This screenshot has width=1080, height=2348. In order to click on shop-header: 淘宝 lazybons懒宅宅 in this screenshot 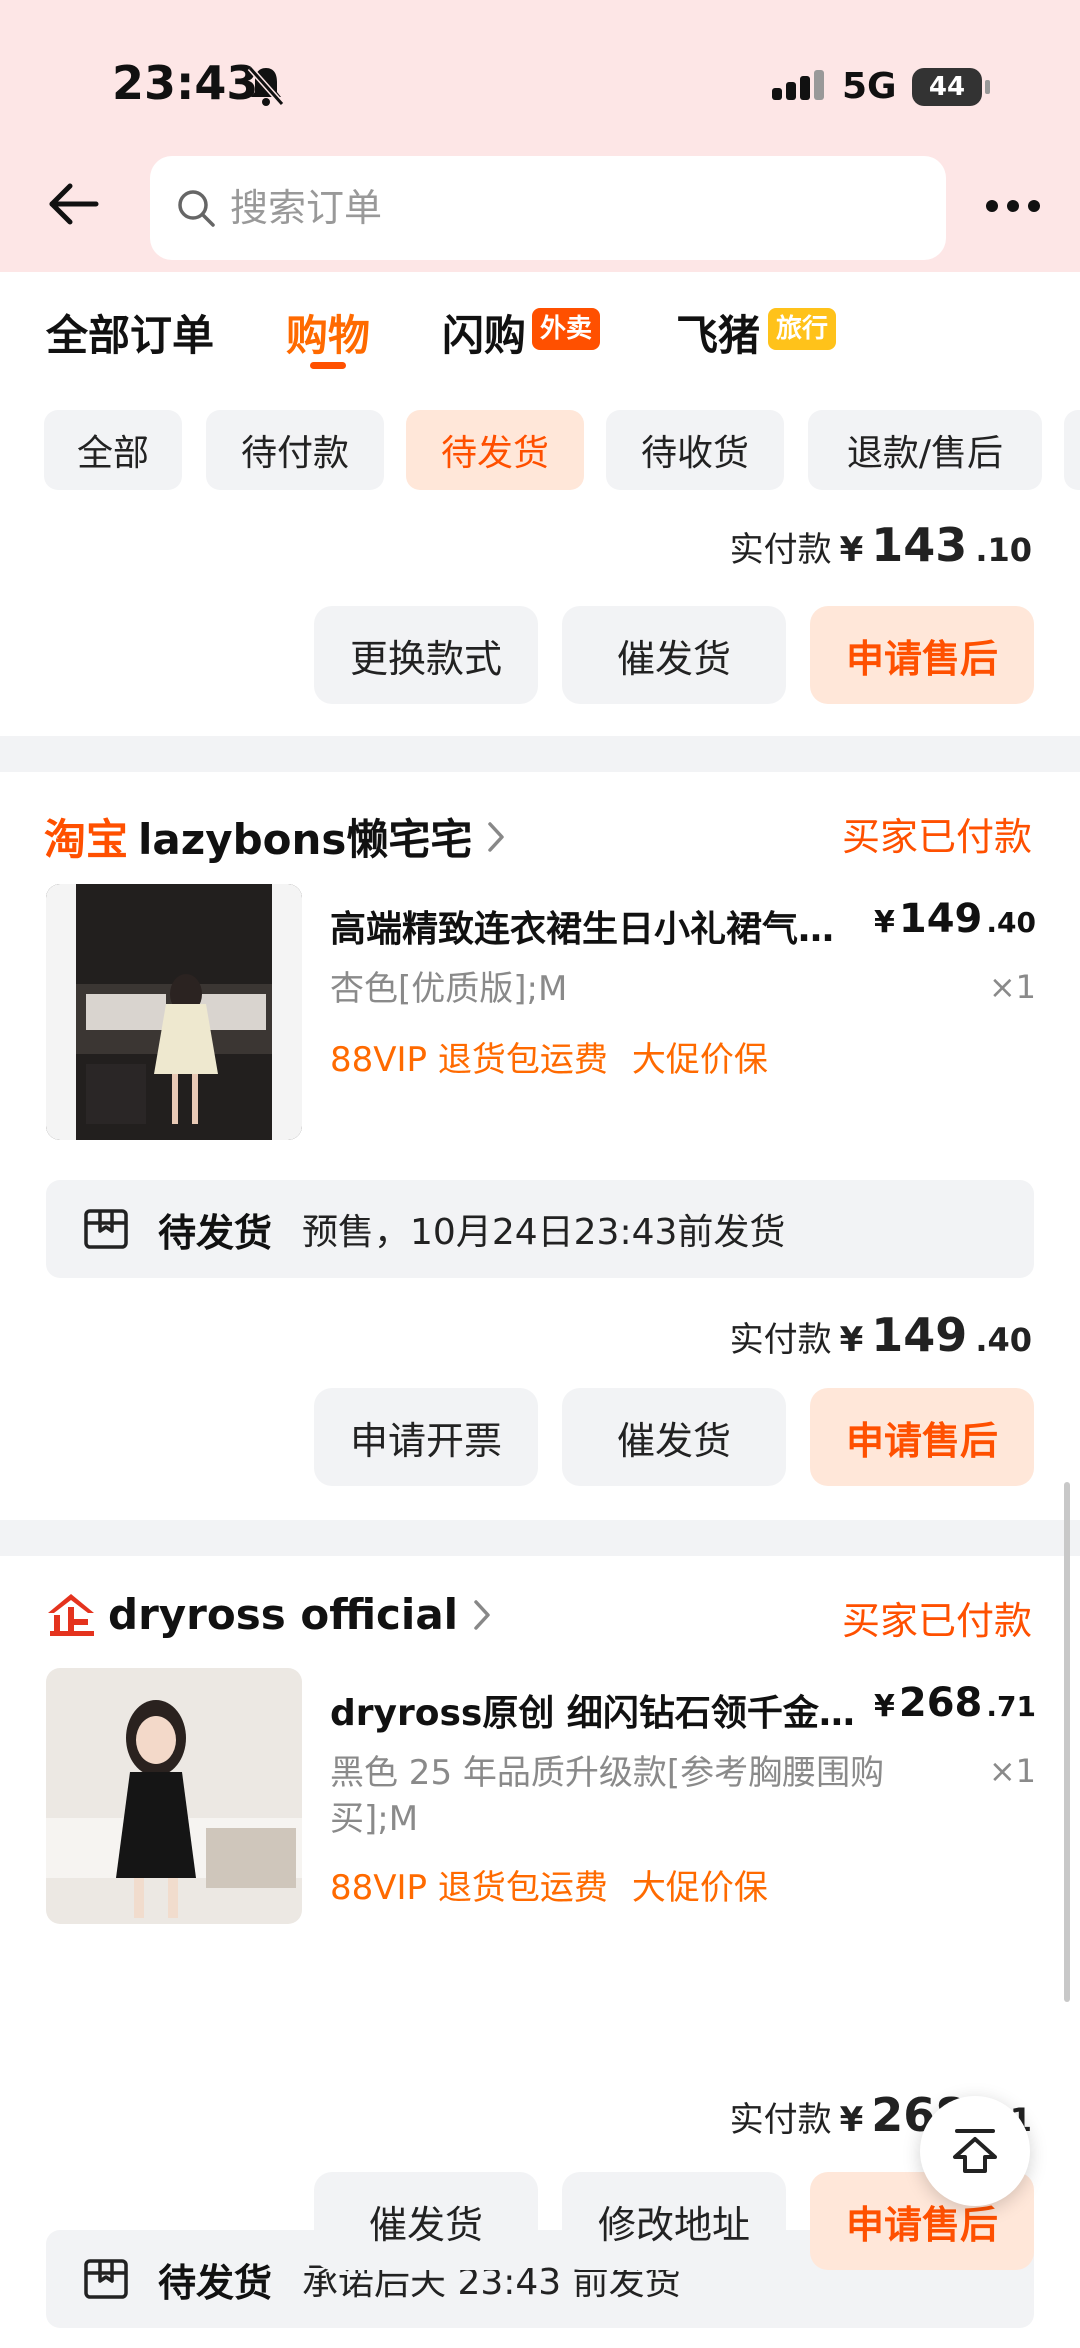, I will do `click(275, 836)`.